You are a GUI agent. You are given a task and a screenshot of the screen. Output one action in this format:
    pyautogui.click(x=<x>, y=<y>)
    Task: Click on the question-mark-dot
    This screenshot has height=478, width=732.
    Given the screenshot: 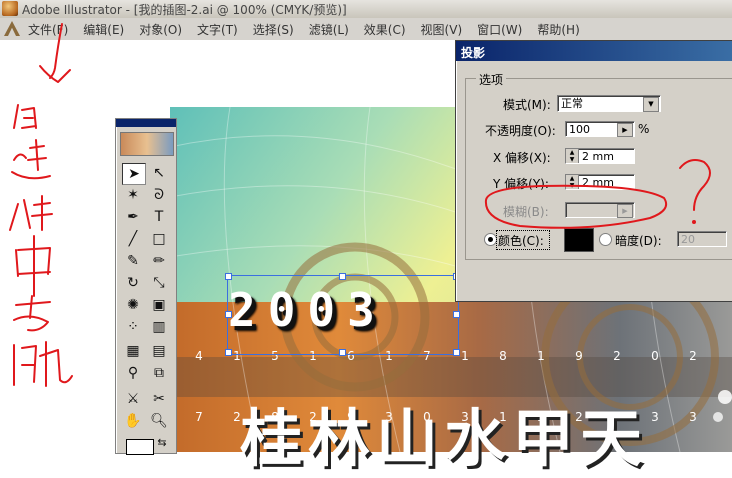 What is the action you would take?
    pyautogui.click(x=694, y=222)
    